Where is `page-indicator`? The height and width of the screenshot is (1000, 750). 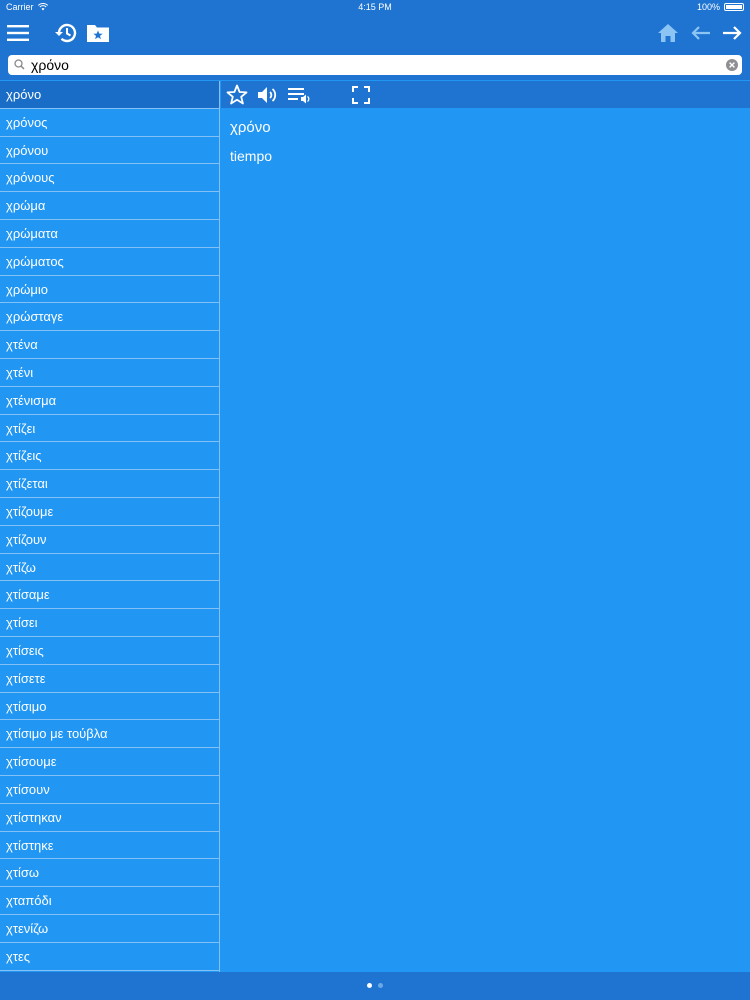
page-indicator is located at coordinates (375, 985).